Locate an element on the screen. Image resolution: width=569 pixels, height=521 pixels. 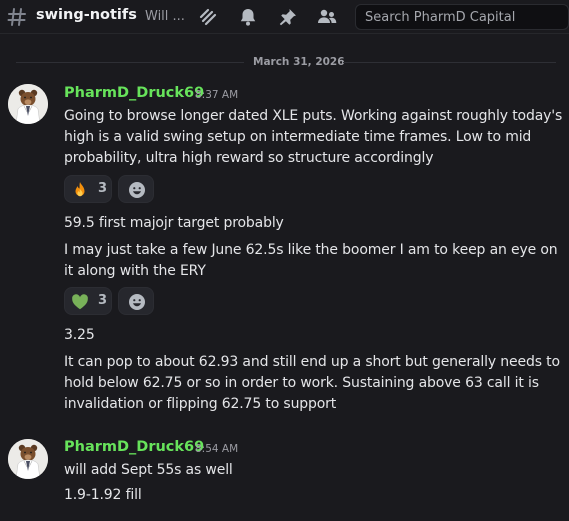
divider-line-left is located at coordinates (130, 62).